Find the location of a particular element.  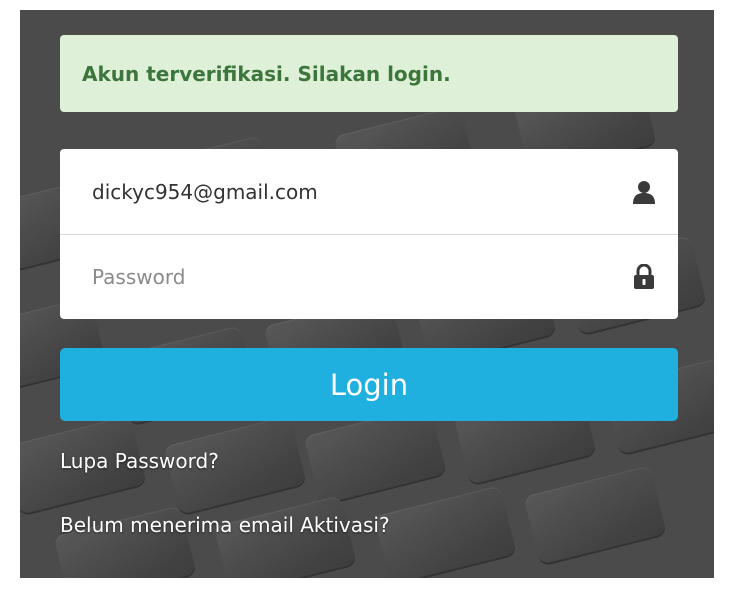

password-field is located at coordinates (369, 277).